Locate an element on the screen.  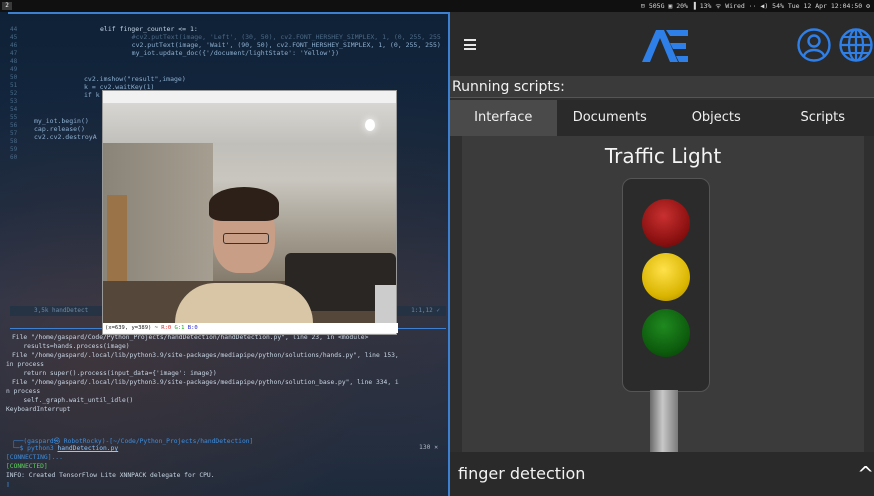
app-logo is located at coordinates (665, 46).